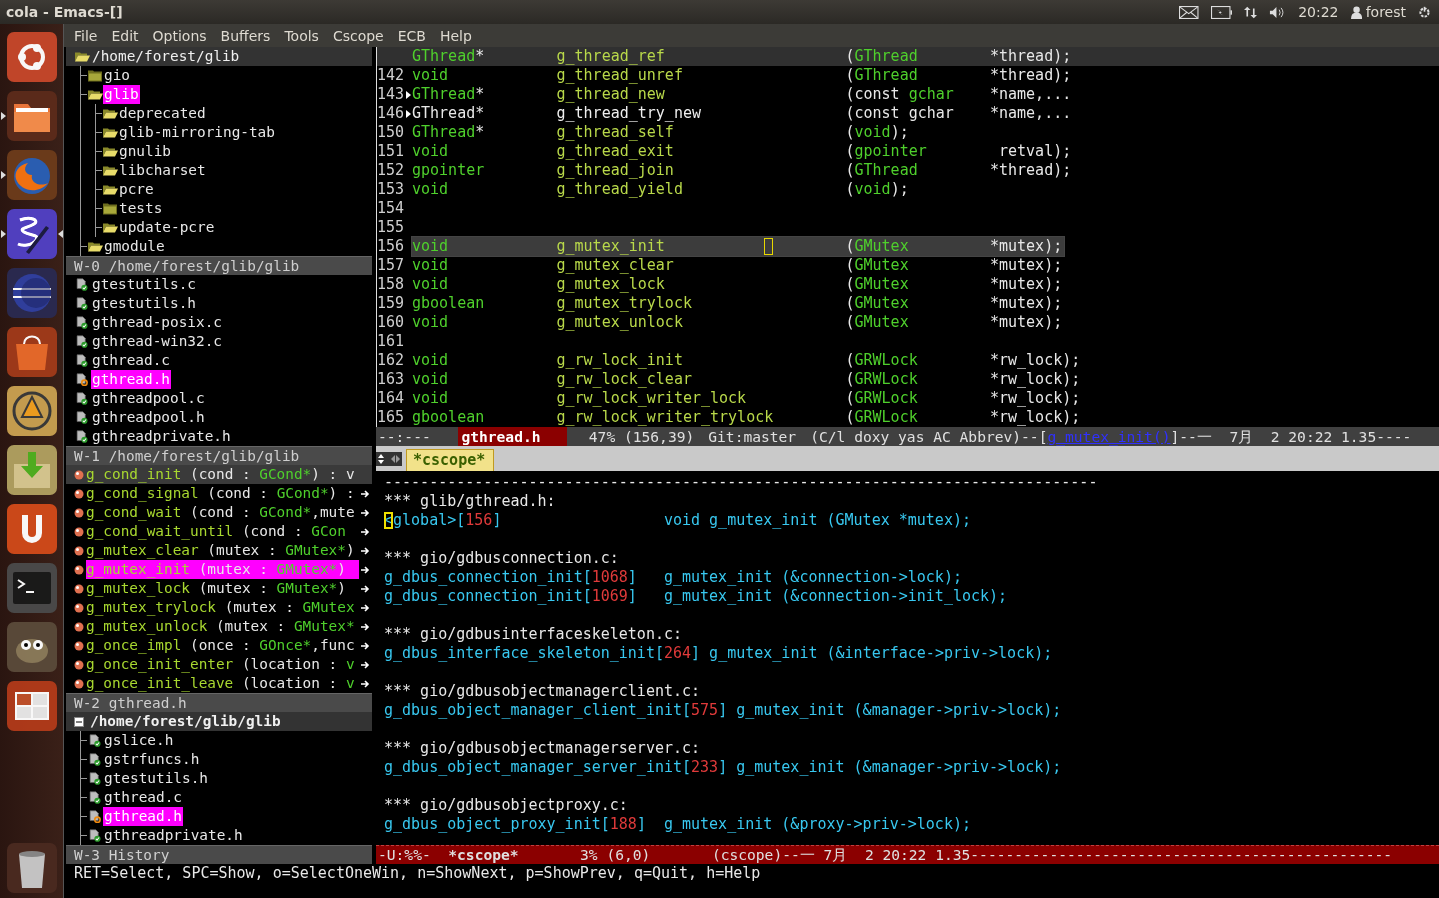  Describe the element at coordinates (747, 398) in the screenshot. I see `code-line: void g_rw_lock_writer_lock (GRWLock *rw_lock);` at that location.